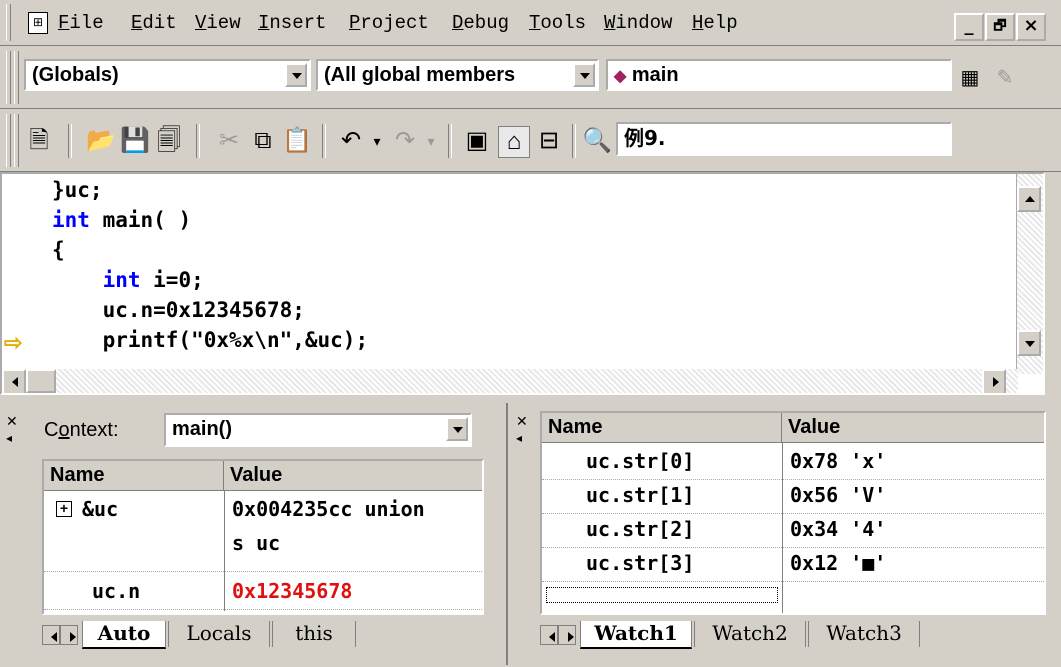 The width and height of the screenshot is (1061, 667). Describe the element at coordinates (480, 23) in the screenshot. I see `menu-item-5: Debug` at that location.